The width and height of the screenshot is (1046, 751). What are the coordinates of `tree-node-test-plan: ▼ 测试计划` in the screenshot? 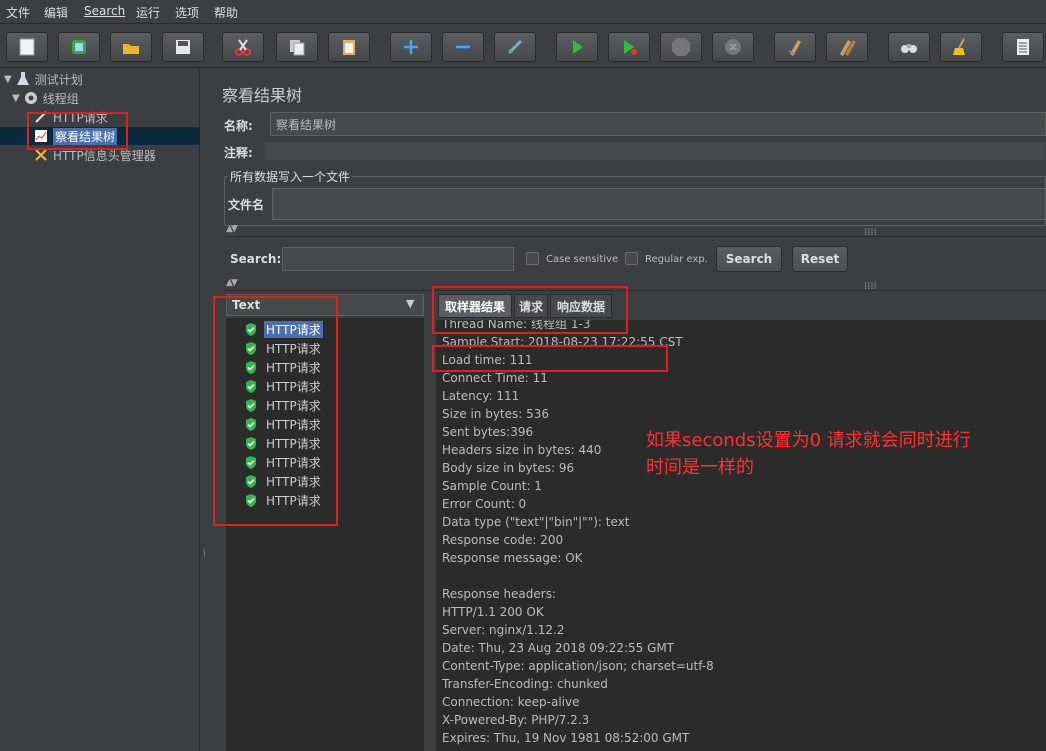 It's located at (43, 79).